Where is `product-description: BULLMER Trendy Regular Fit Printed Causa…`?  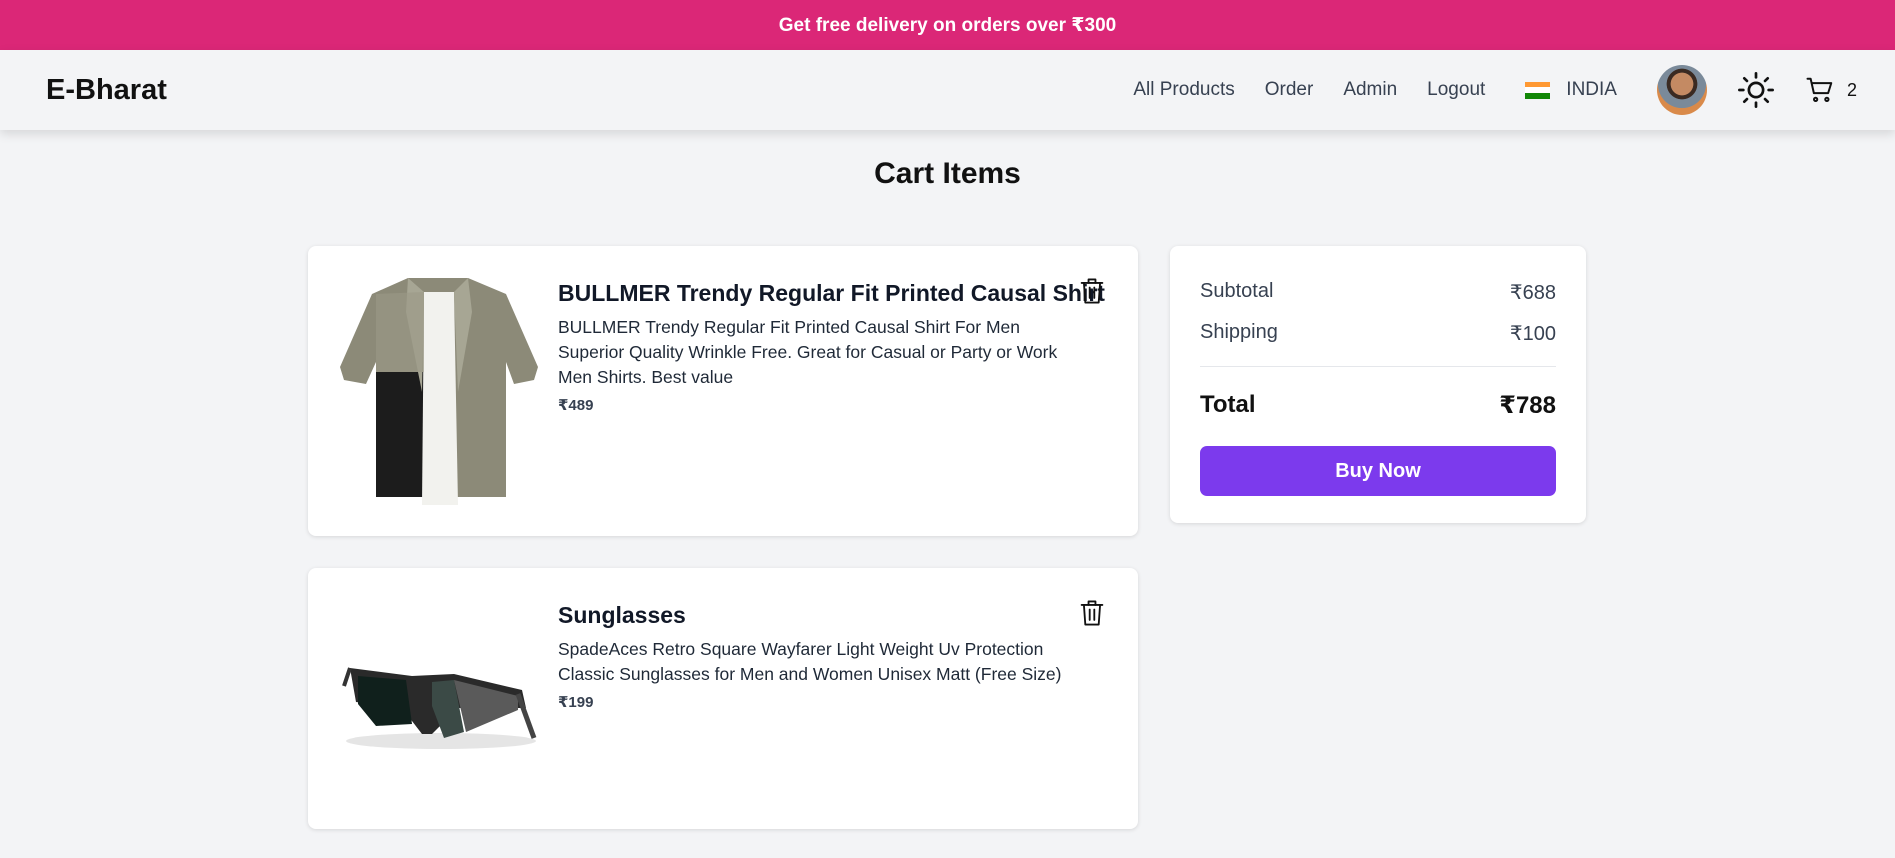 product-description: BULLMER Trendy Regular Fit Printed Causa… is located at coordinates (808, 352).